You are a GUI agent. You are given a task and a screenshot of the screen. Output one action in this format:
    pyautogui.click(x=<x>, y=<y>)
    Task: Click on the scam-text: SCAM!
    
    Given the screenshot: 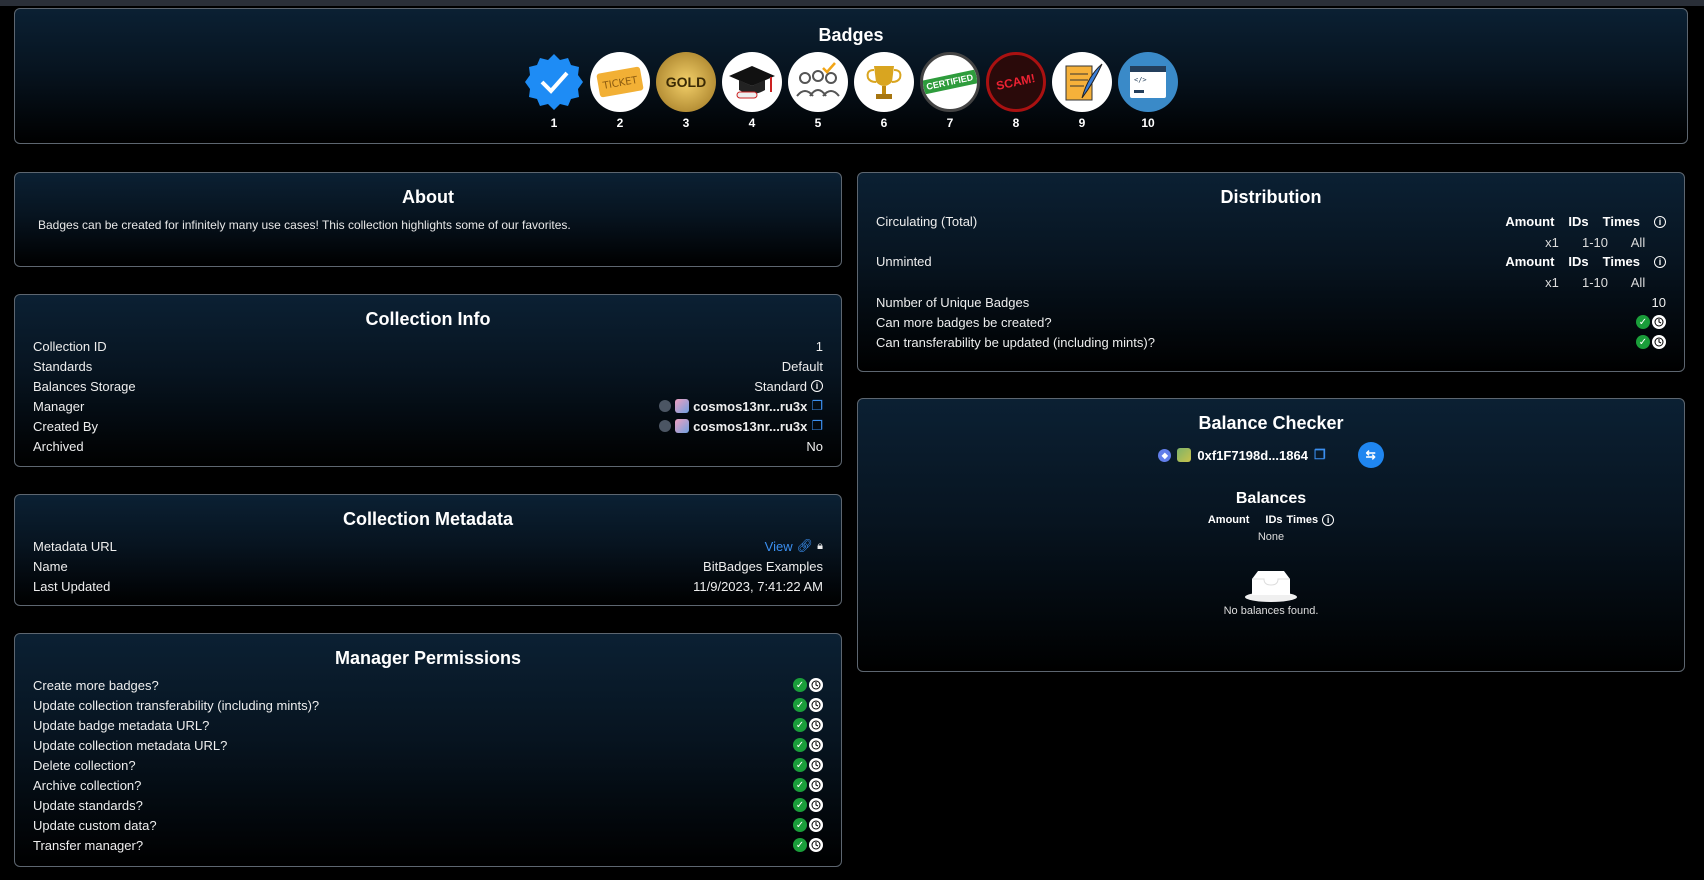 What is the action you would take?
    pyautogui.click(x=1016, y=82)
    